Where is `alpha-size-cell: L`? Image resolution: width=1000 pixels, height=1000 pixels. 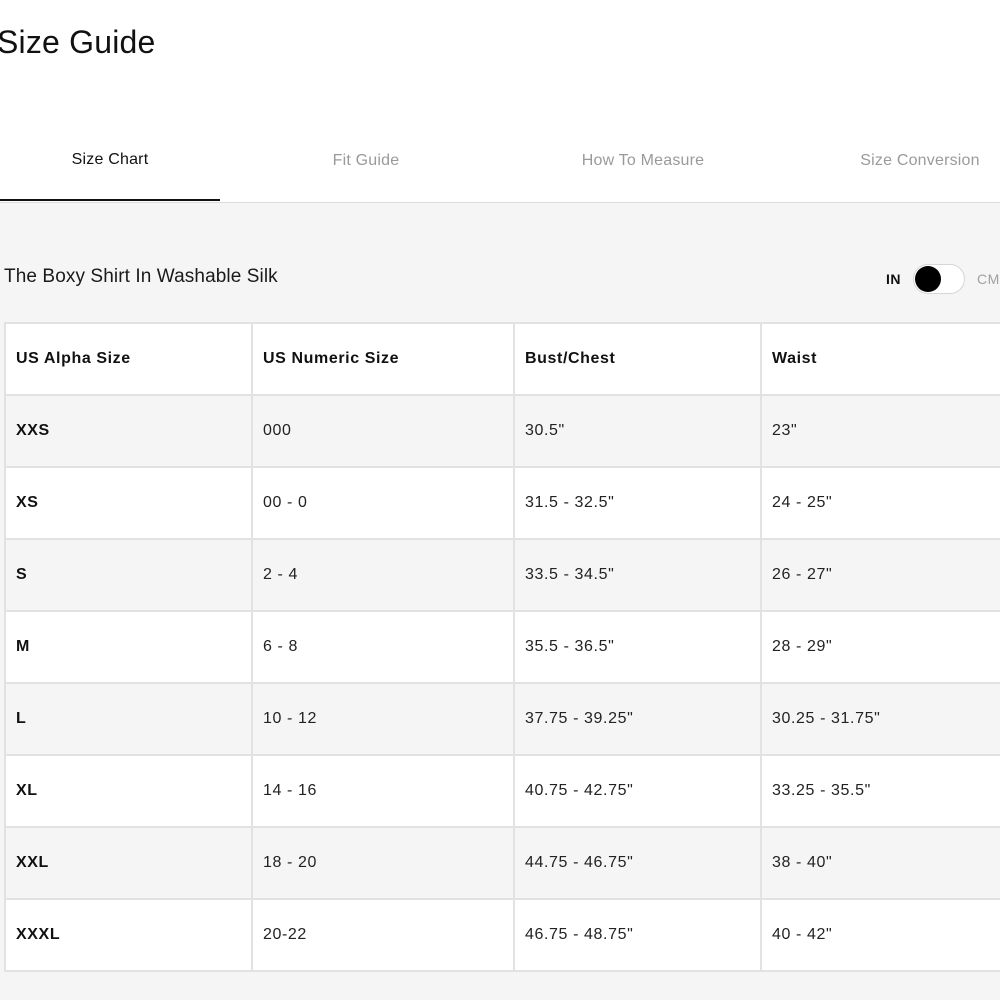
alpha-size-cell: L is located at coordinates (128, 719).